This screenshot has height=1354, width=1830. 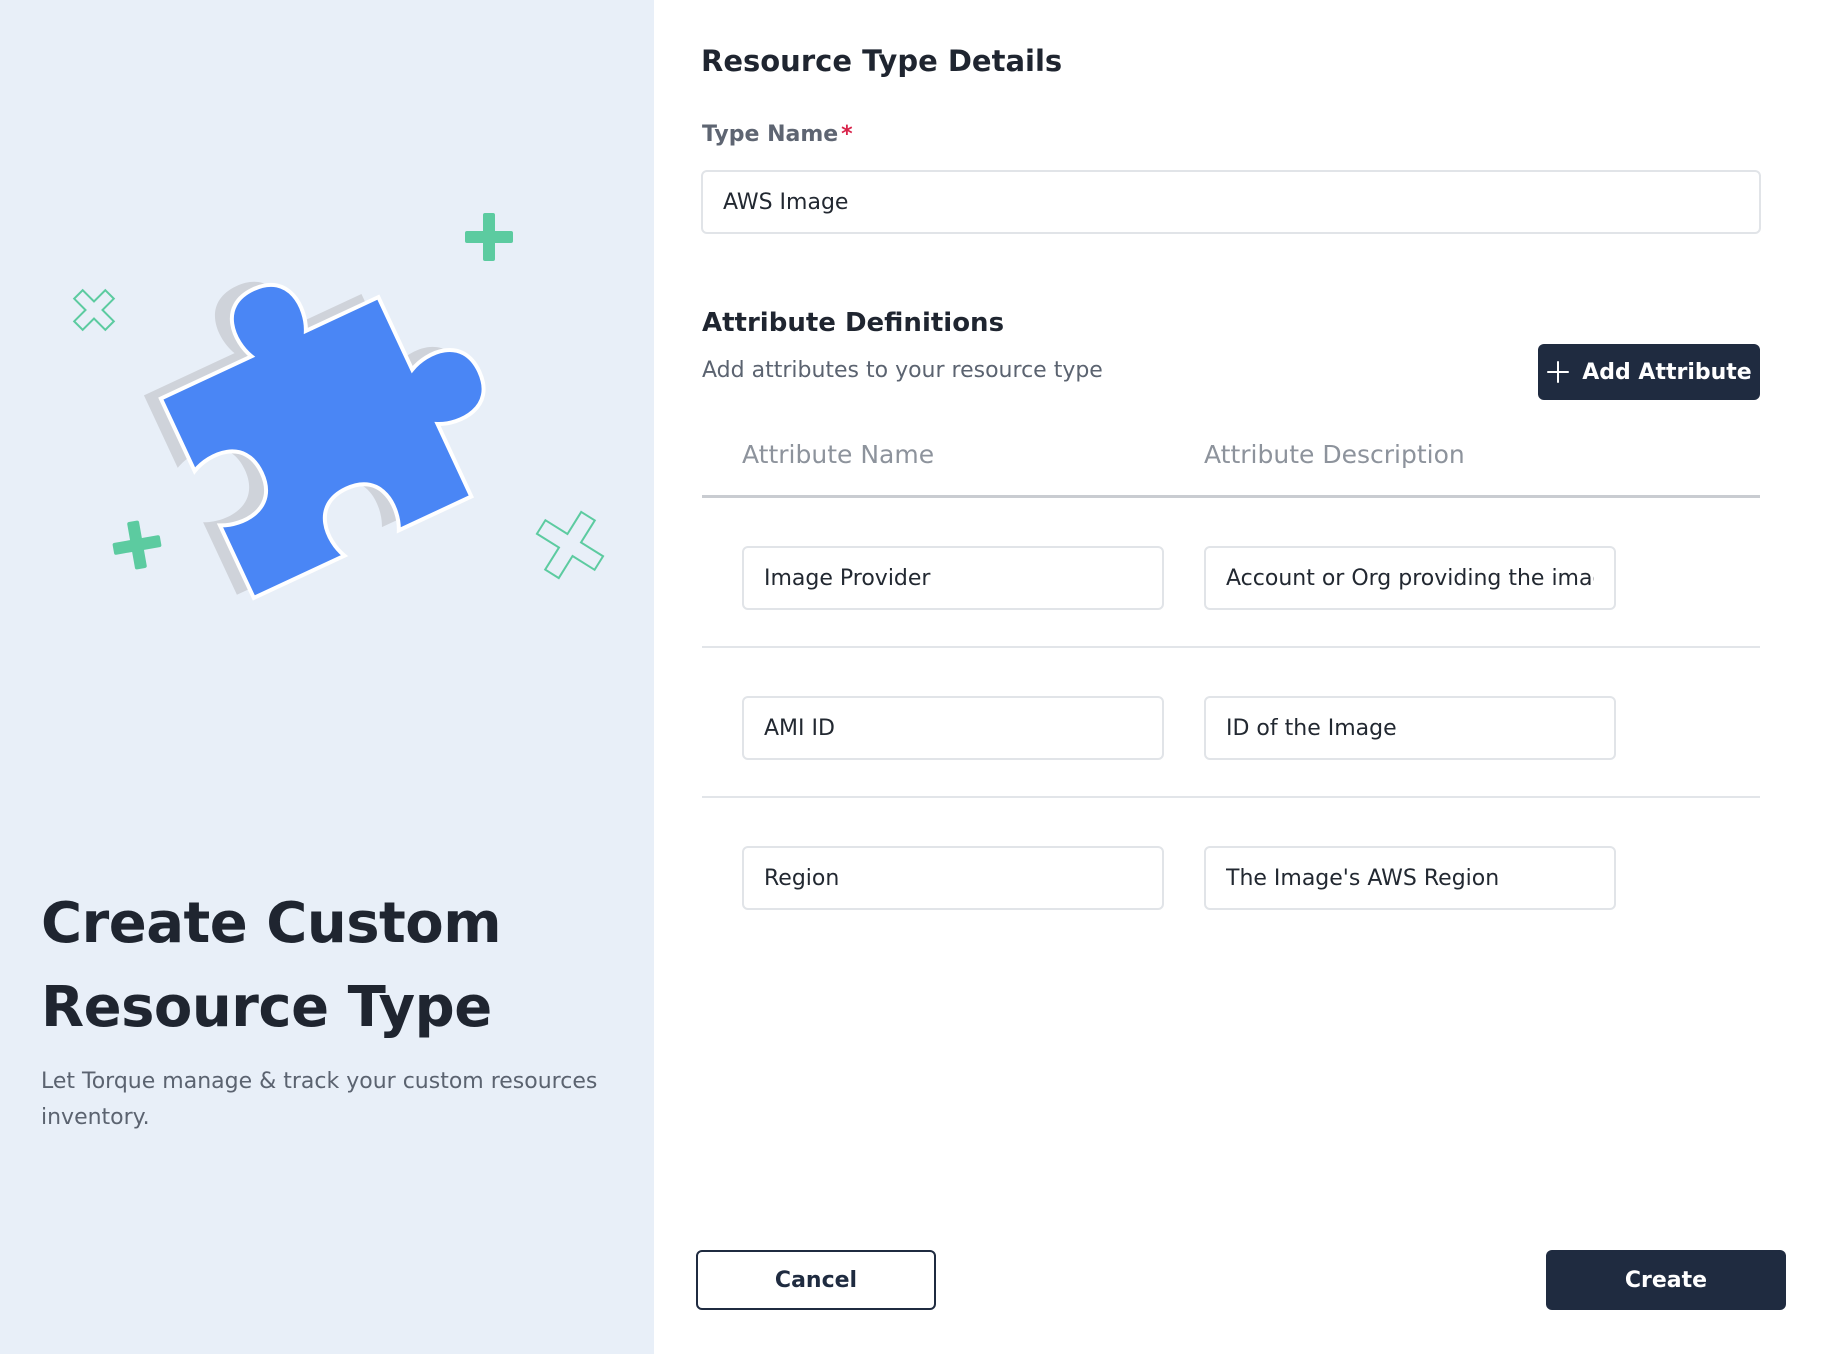 What do you see at coordinates (902, 370) in the screenshot?
I see `attribute-definitions-subtitle: Add attributes to your resource type` at bounding box center [902, 370].